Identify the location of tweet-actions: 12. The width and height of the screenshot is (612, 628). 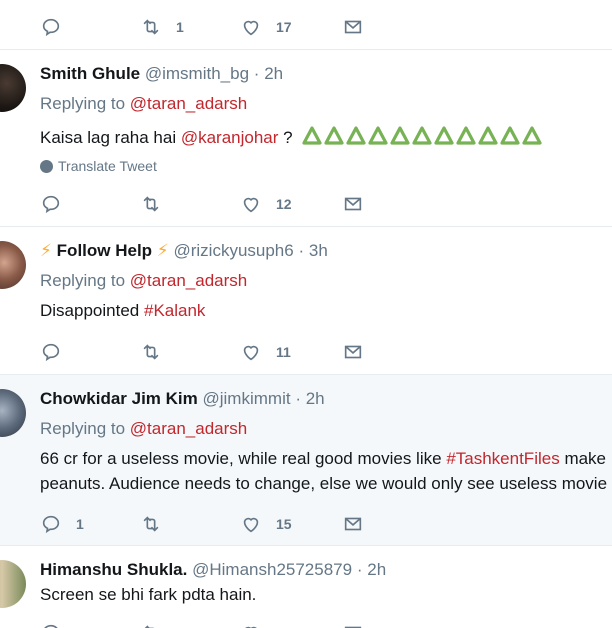
(326, 204).